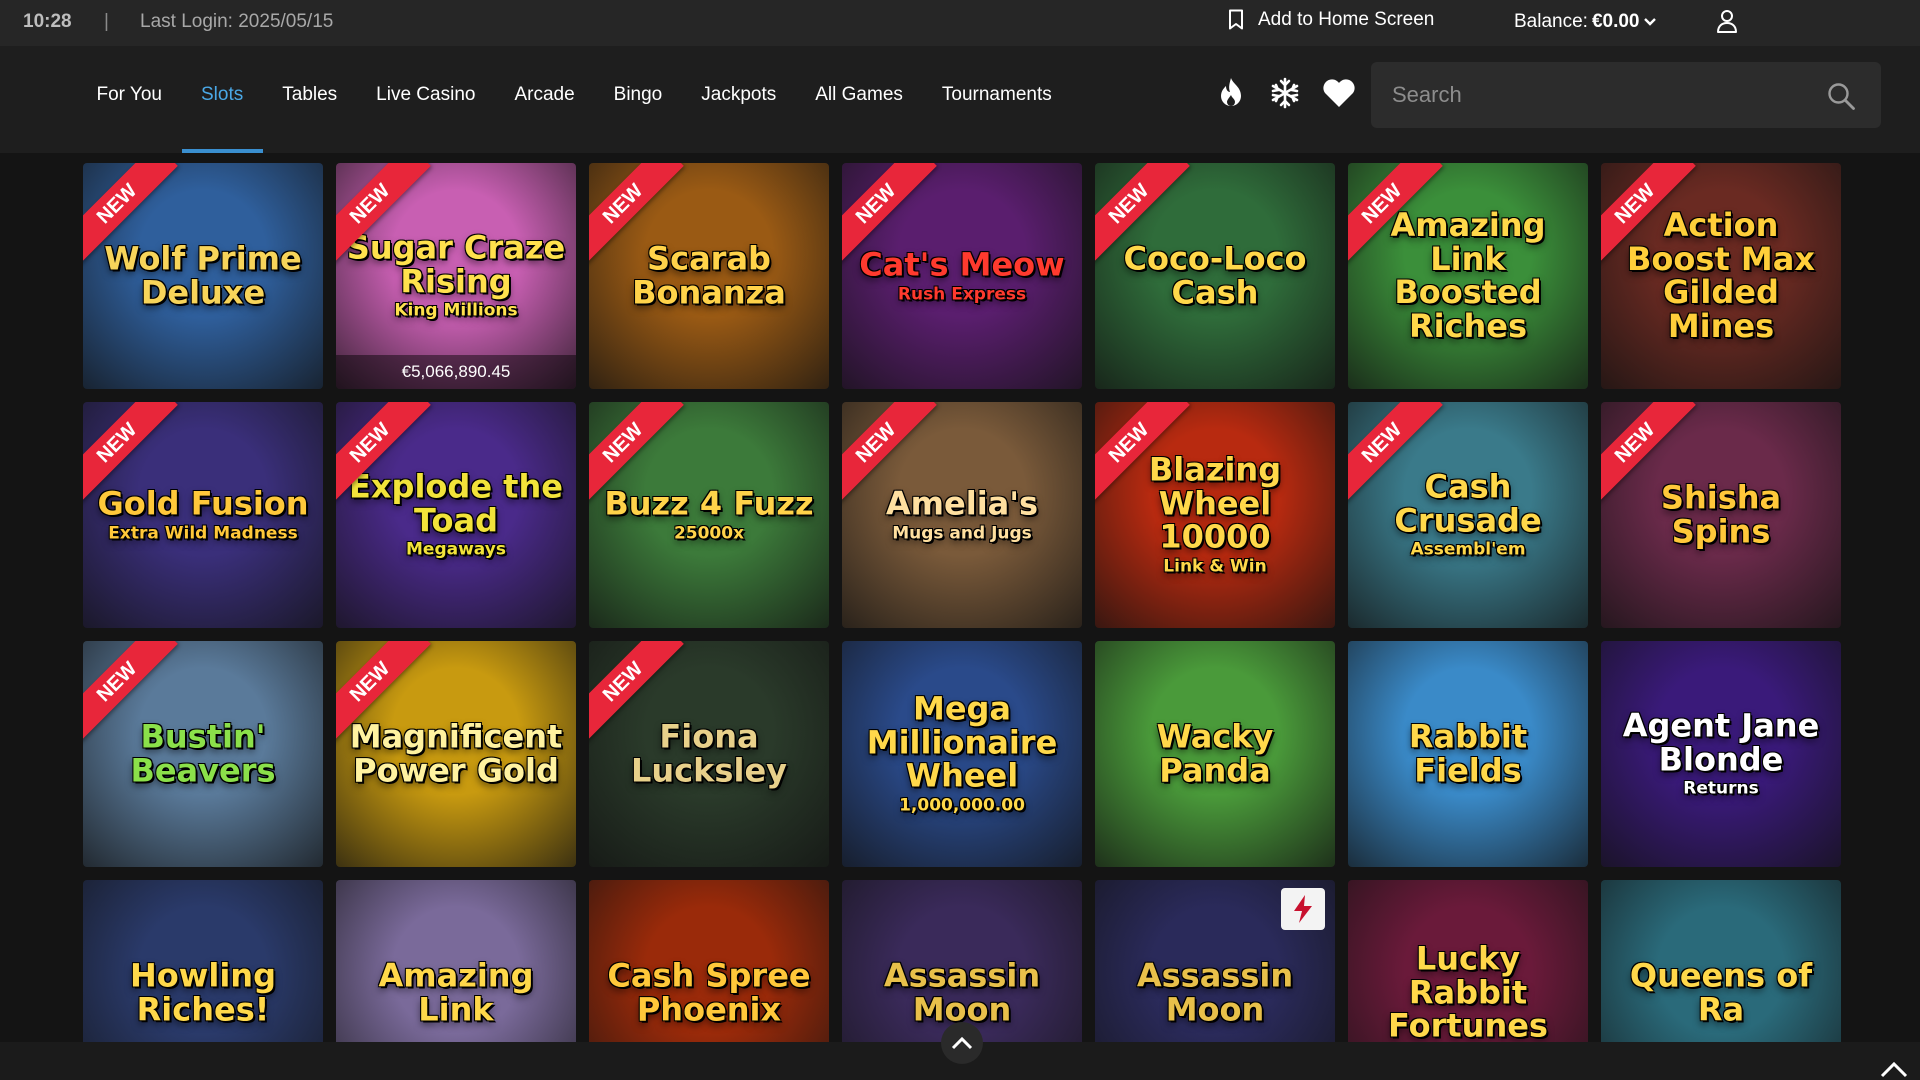 This screenshot has height=1080, width=1920. Describe the element at coordinates (1215, 503) in the screenshot. I see `game-title-text: Blazing Wheel 10000` at that location.